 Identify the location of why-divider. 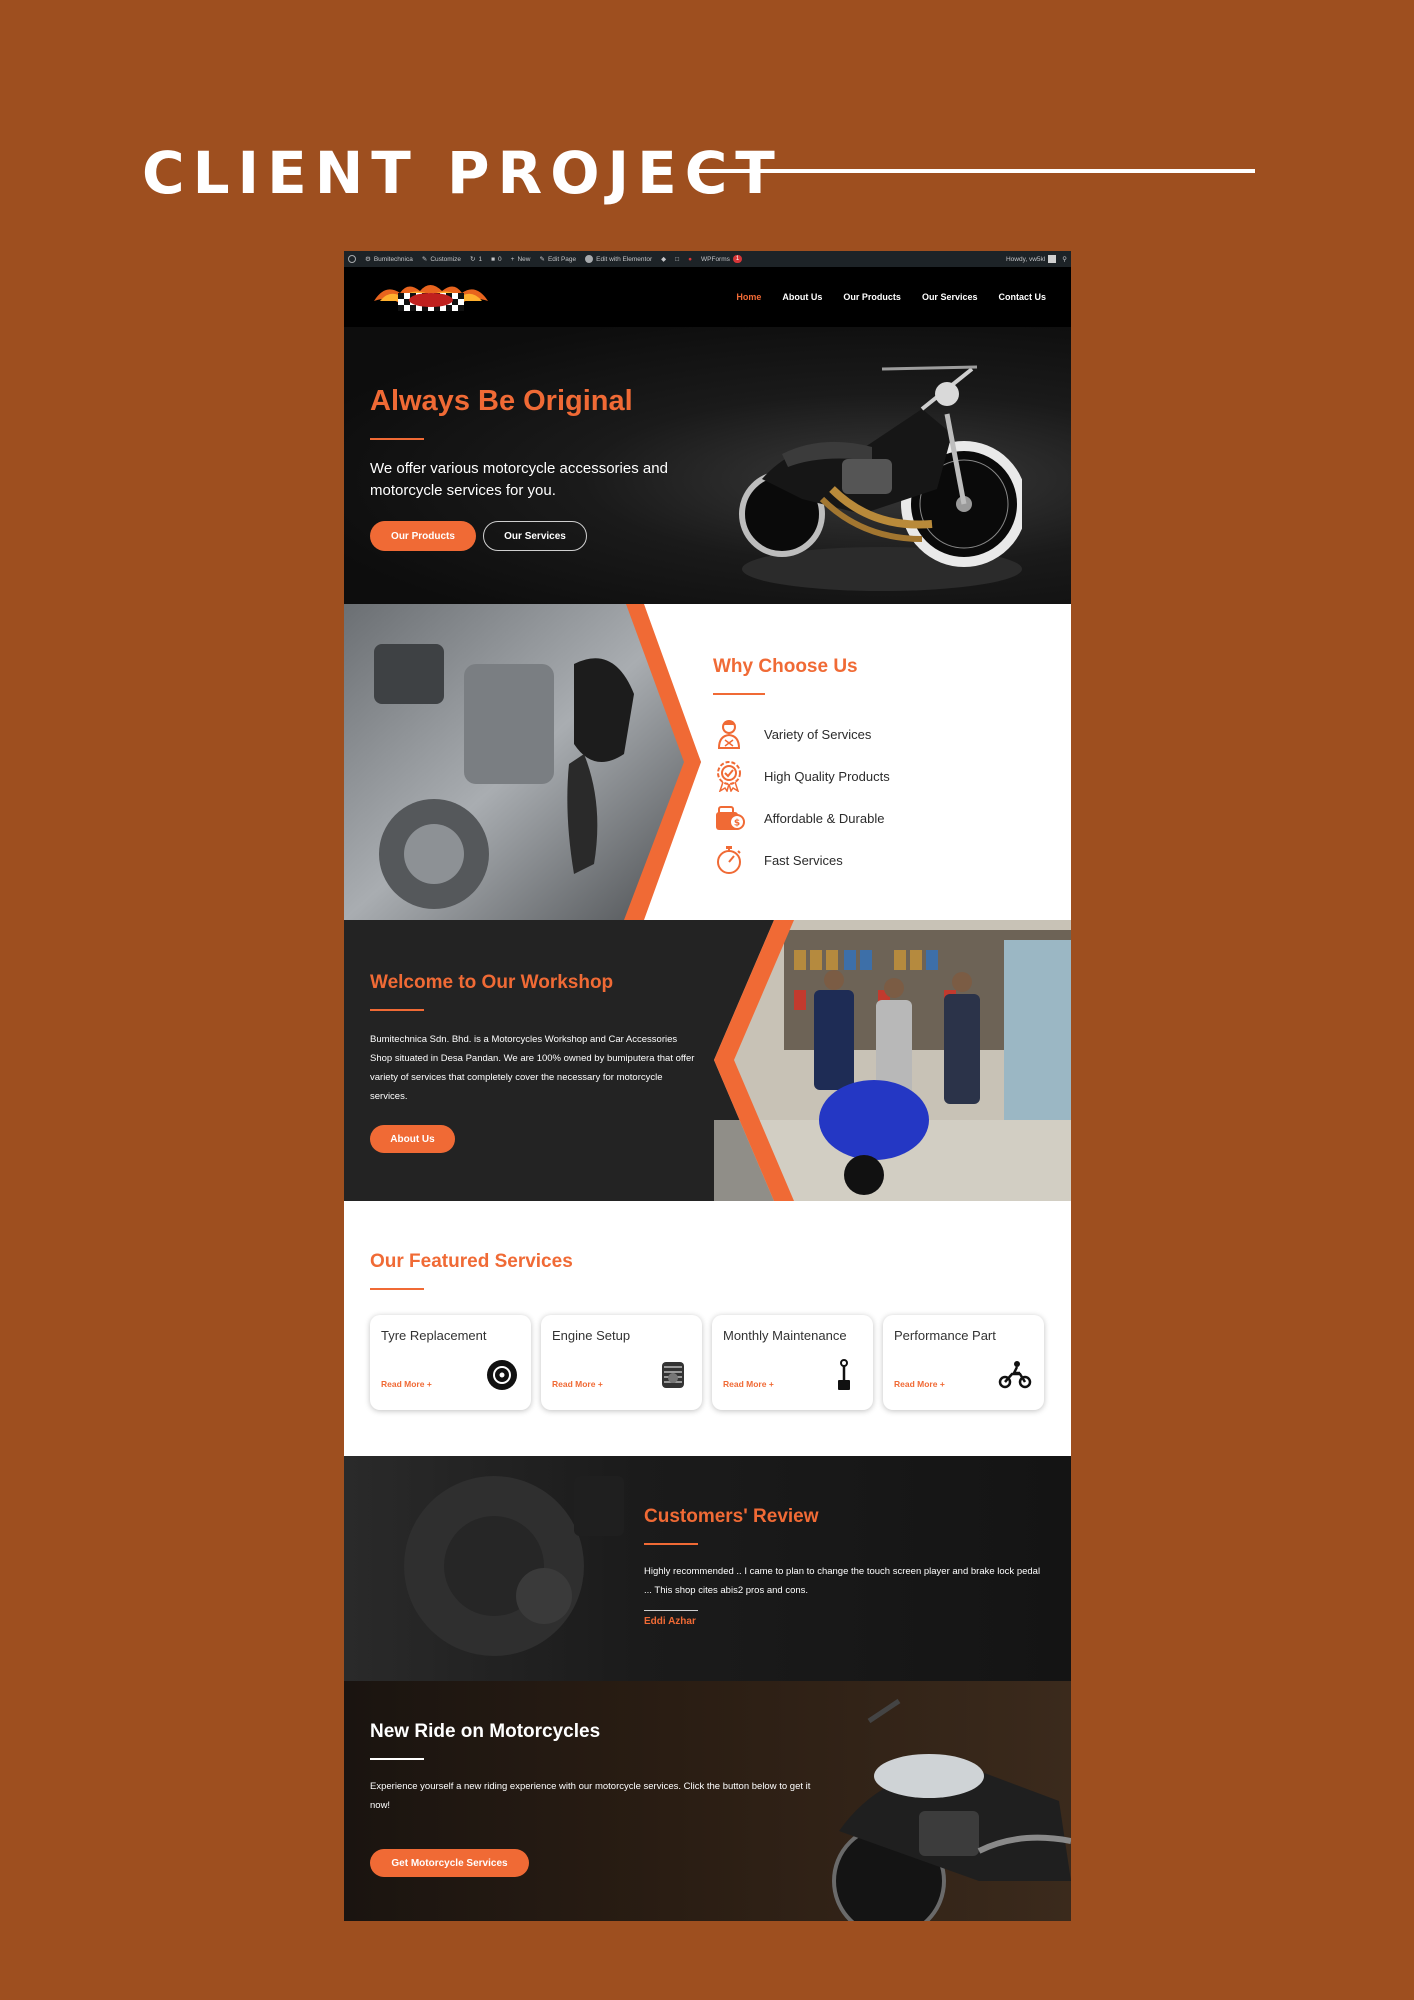
(739, 694).